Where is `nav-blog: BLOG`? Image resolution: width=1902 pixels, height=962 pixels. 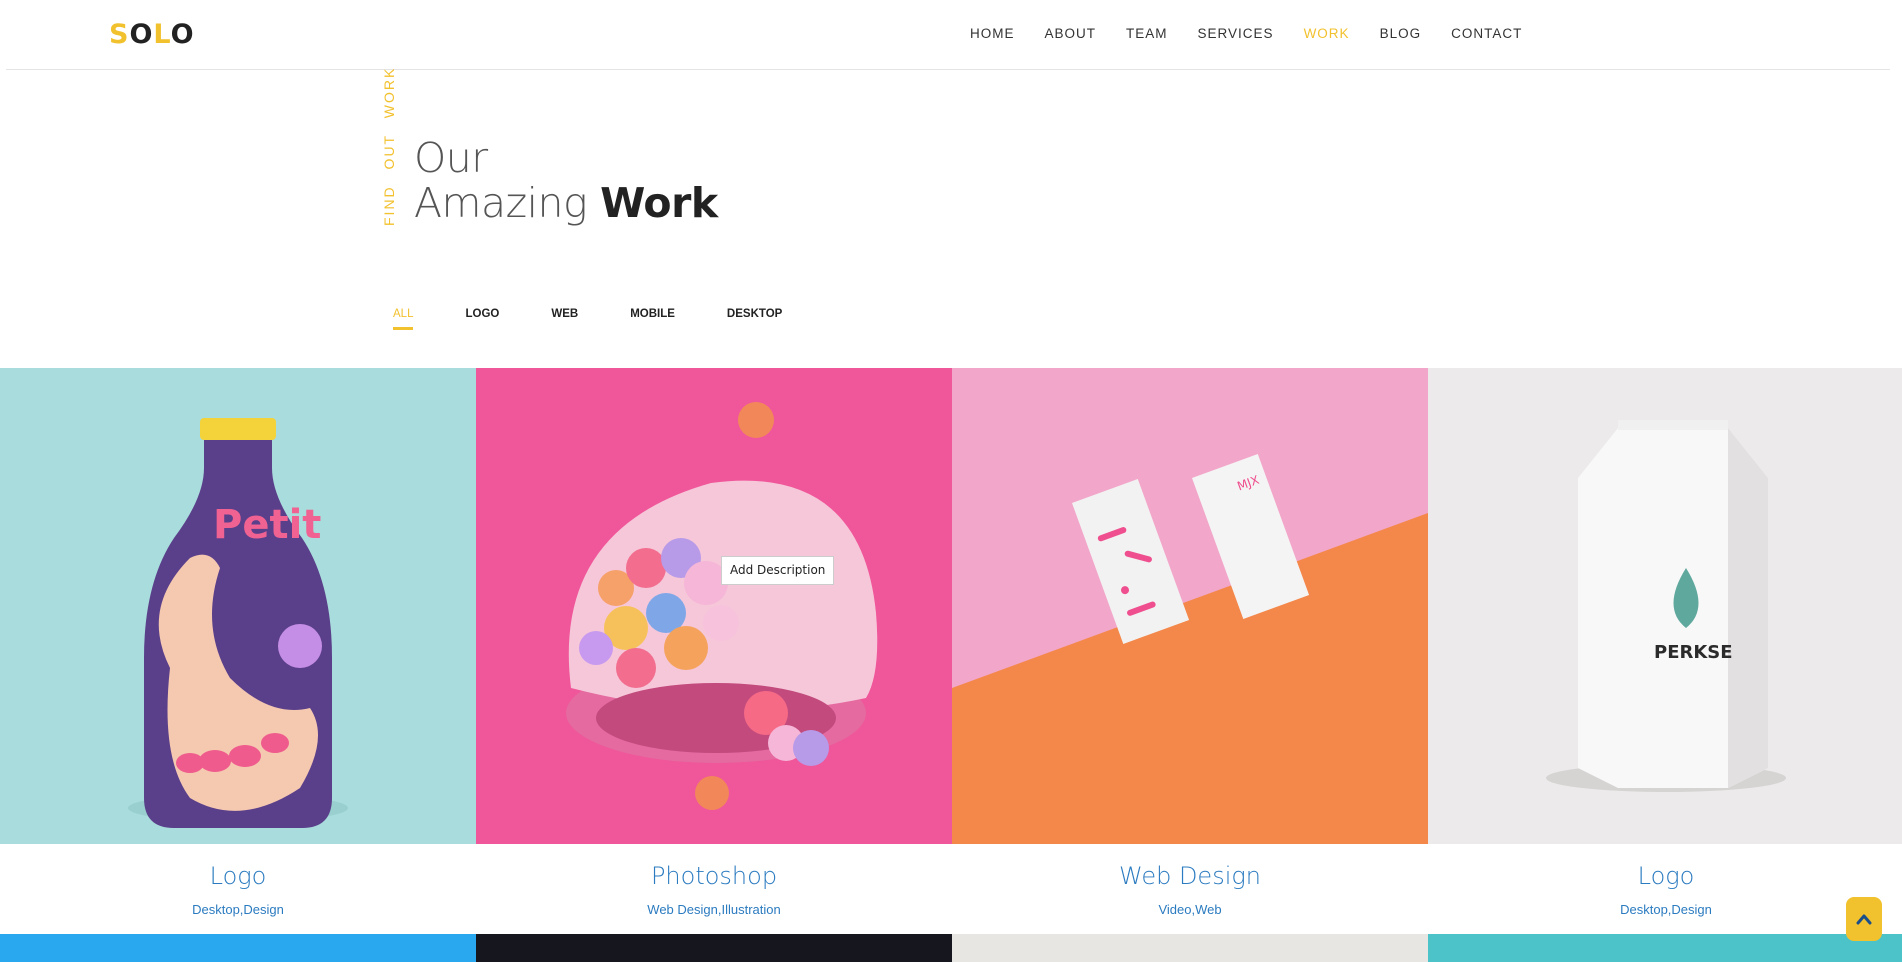 nav-blog: BLOG is located at coordinates (1401, 34).